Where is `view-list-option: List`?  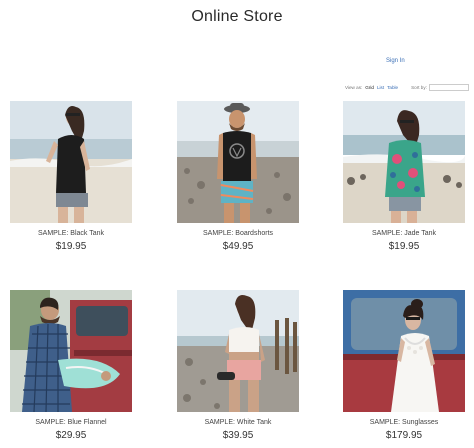
view-list-option: List is located at coordinates (380, 87).